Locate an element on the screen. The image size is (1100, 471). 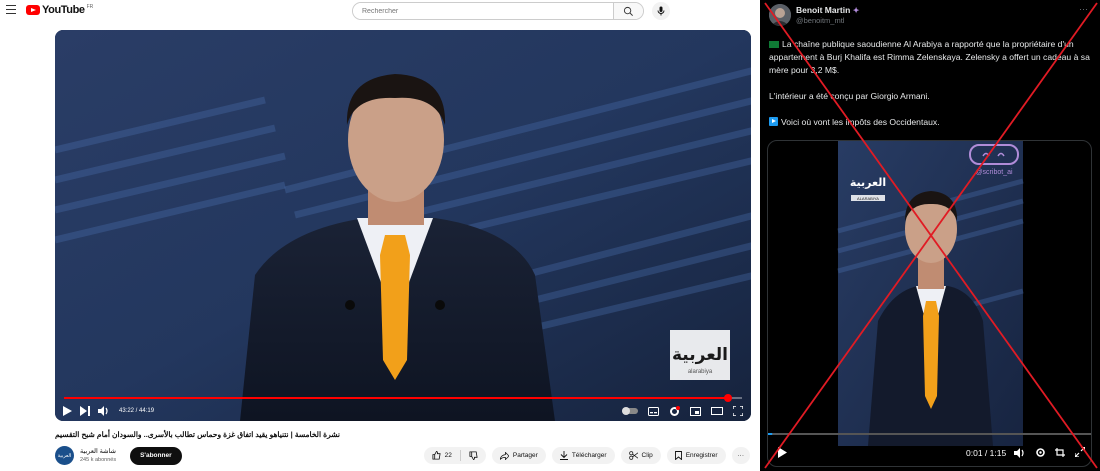
more-actions-button: ··· is located at coordinates (740, 455).